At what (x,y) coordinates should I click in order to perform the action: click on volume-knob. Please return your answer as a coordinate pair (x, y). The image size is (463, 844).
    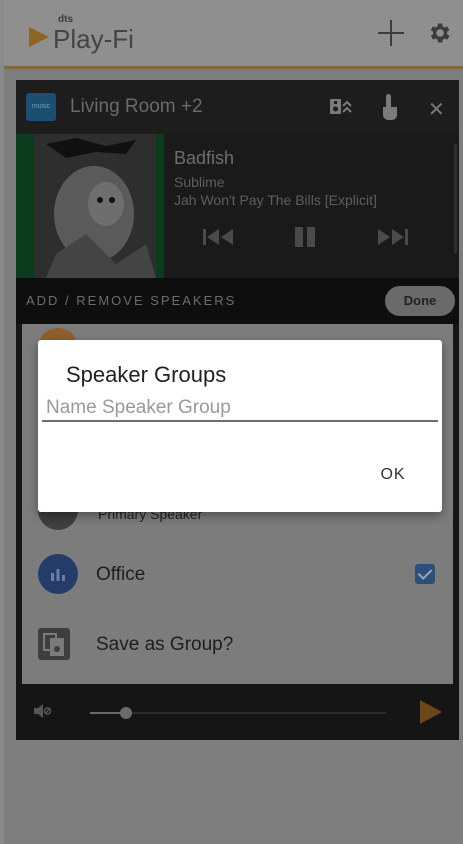
    Looking at the image, I should click on (125, 713).